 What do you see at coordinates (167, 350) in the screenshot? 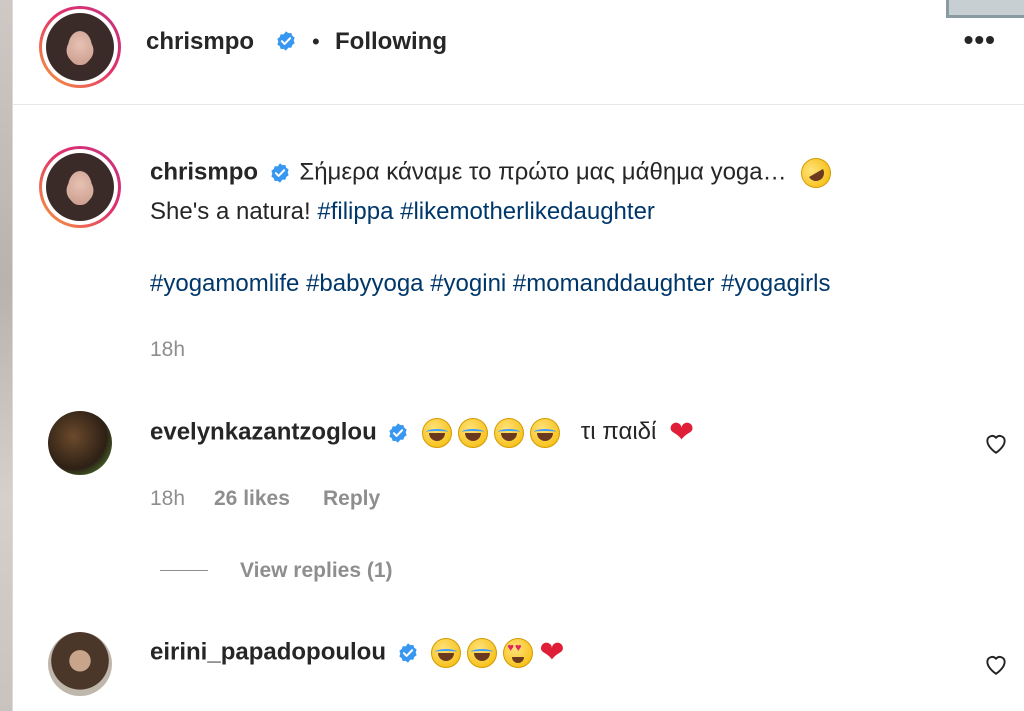
I see `caption-timestamp: 18h` at bounding box center [167, 350].